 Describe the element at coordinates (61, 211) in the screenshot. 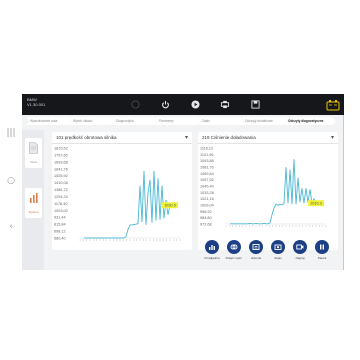

I see `y-tick-label: 1003,00` at that location.